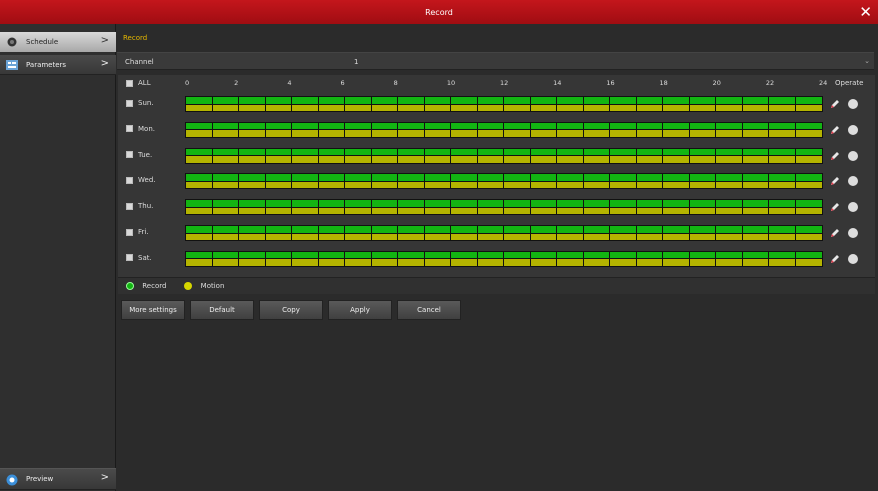 The image size is (878, 491). I want to click on select-all-checkbox: ALL, so click(149, 83).